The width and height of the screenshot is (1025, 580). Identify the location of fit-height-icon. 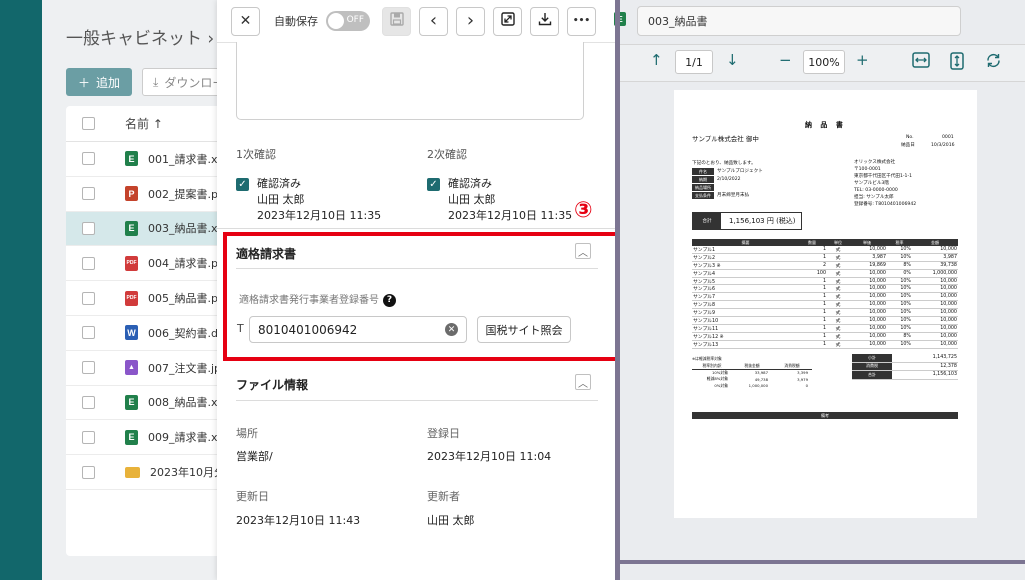
(957, 63).